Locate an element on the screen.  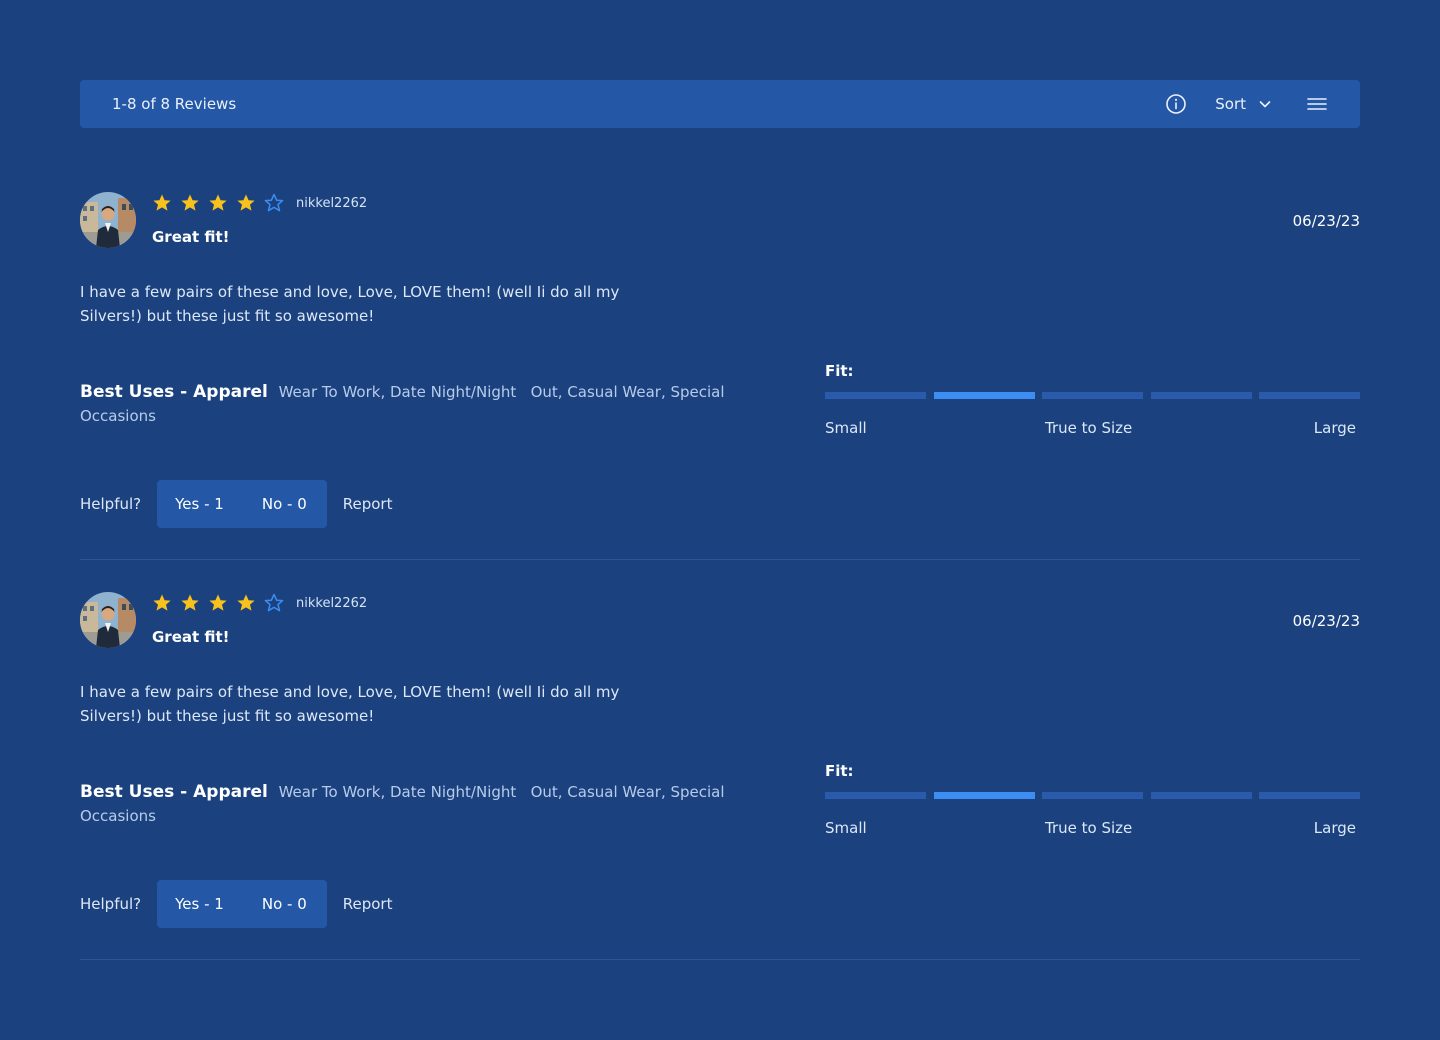
sort-label: Sort is located at coordinates (1230, 104).